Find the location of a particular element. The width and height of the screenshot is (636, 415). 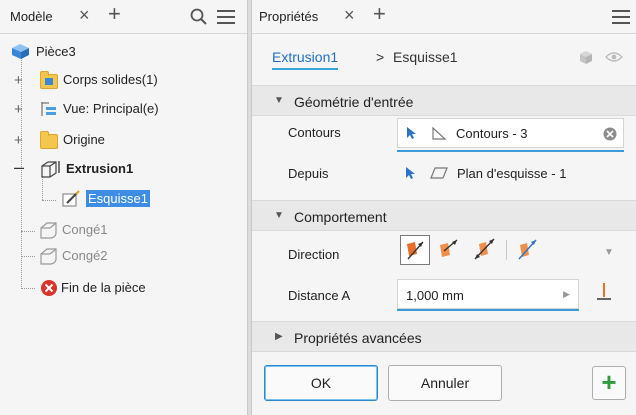

tree-item-sketch: Esquisse1 is located at coordinates (152, 199).